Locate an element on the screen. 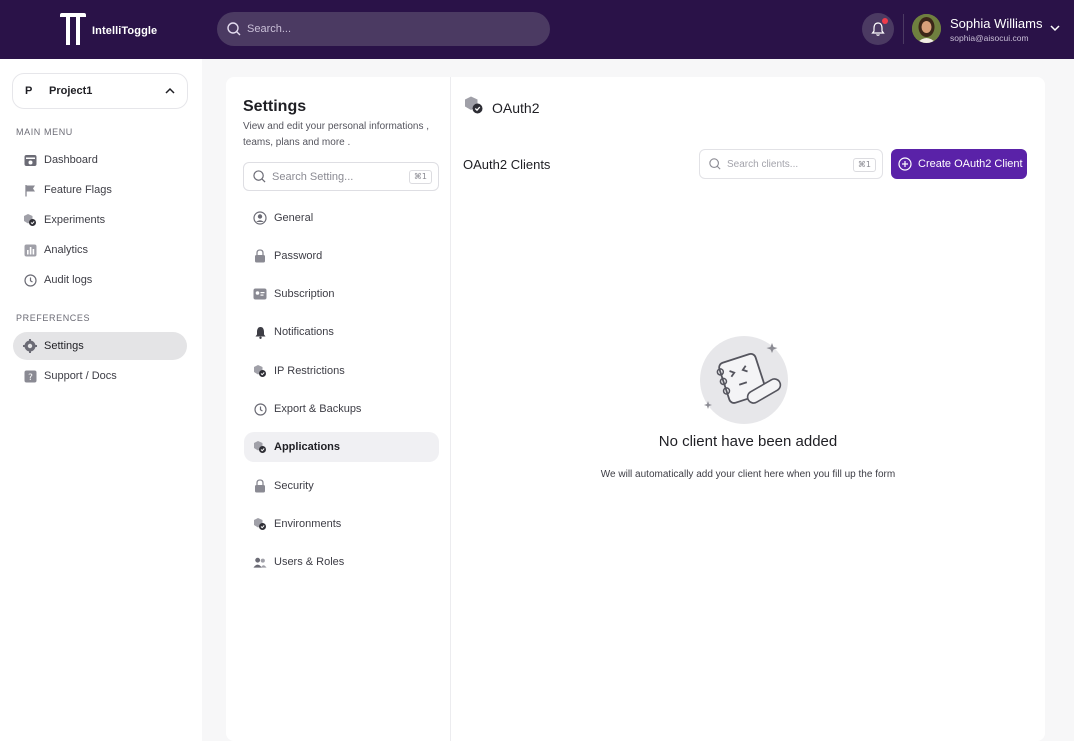  oauth-header: OAuth2 is located at coordinates (501, 107).